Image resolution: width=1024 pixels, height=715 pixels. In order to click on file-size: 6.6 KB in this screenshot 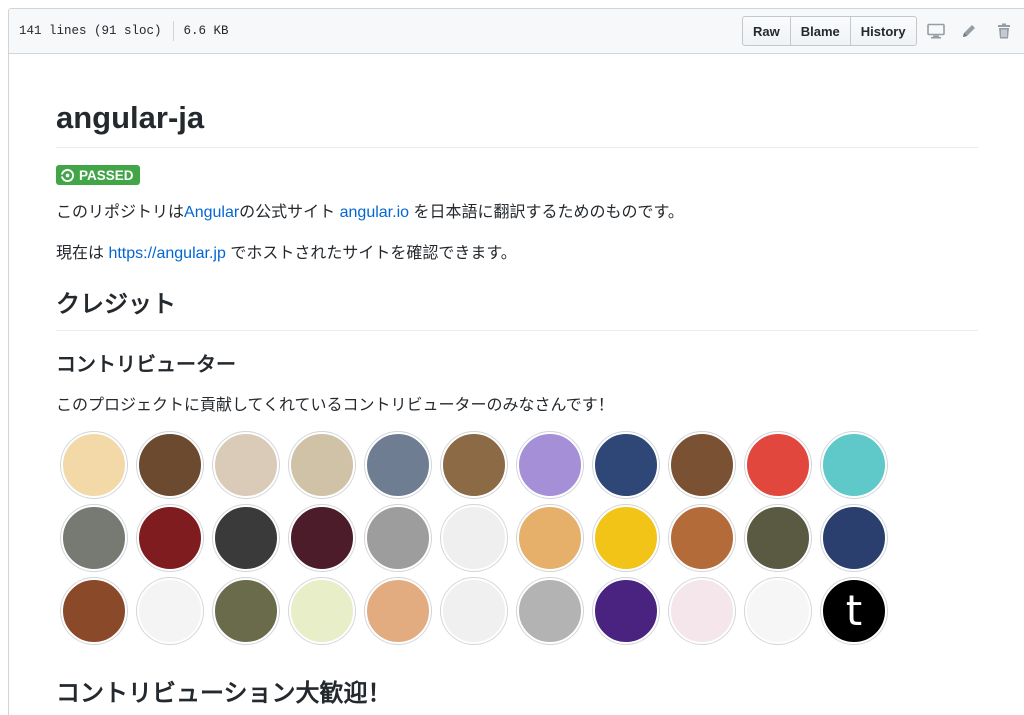, I will do `click(206, 31)`.